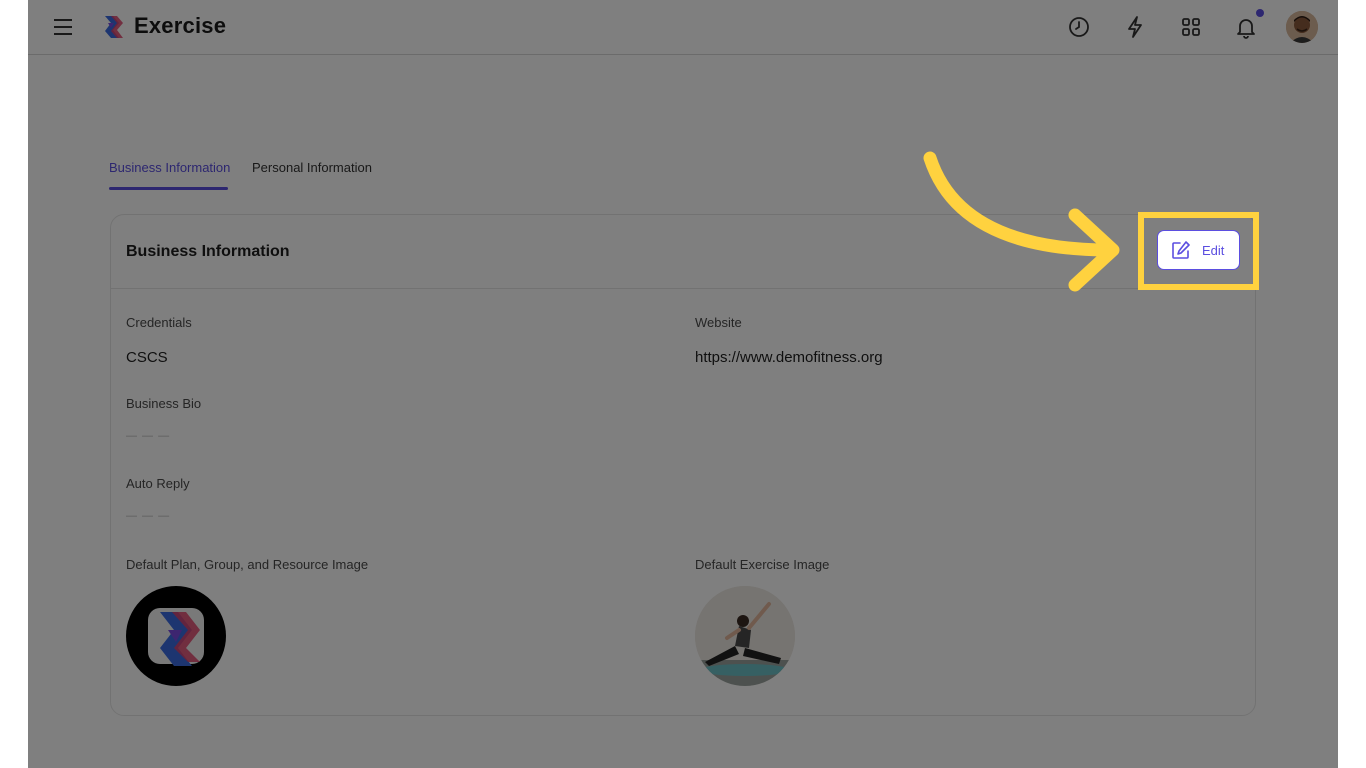 This screenshot has height=768, width=1366. Describe the element at coordinates (168, 188) in the screenshot. I see `active-tab-indicator` at that location.